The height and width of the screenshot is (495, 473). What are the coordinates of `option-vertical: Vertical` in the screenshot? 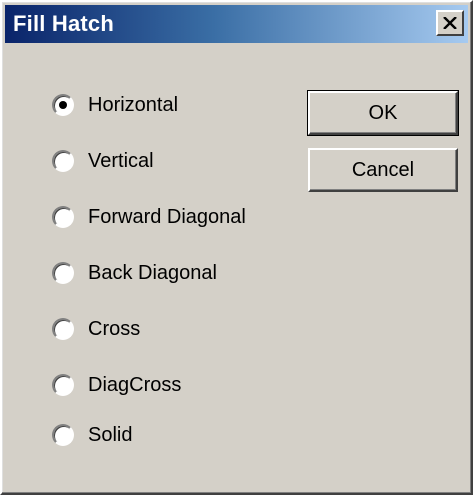 It's located at (103, 161).